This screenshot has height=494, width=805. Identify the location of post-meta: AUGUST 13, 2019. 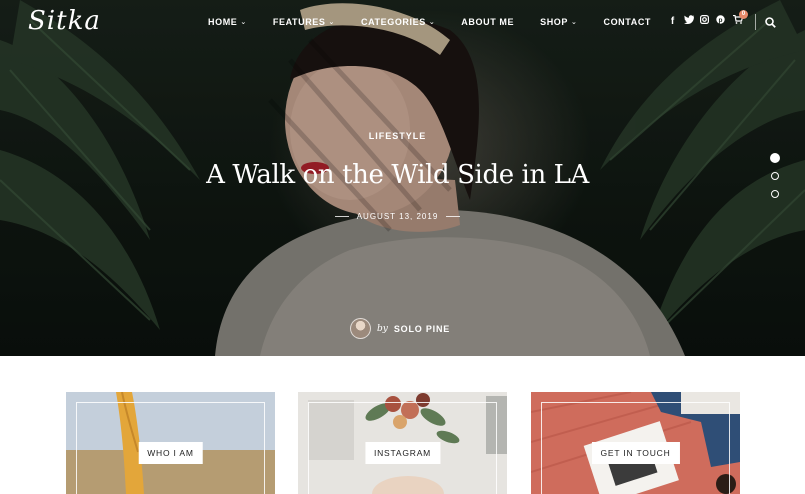
(397, 216).